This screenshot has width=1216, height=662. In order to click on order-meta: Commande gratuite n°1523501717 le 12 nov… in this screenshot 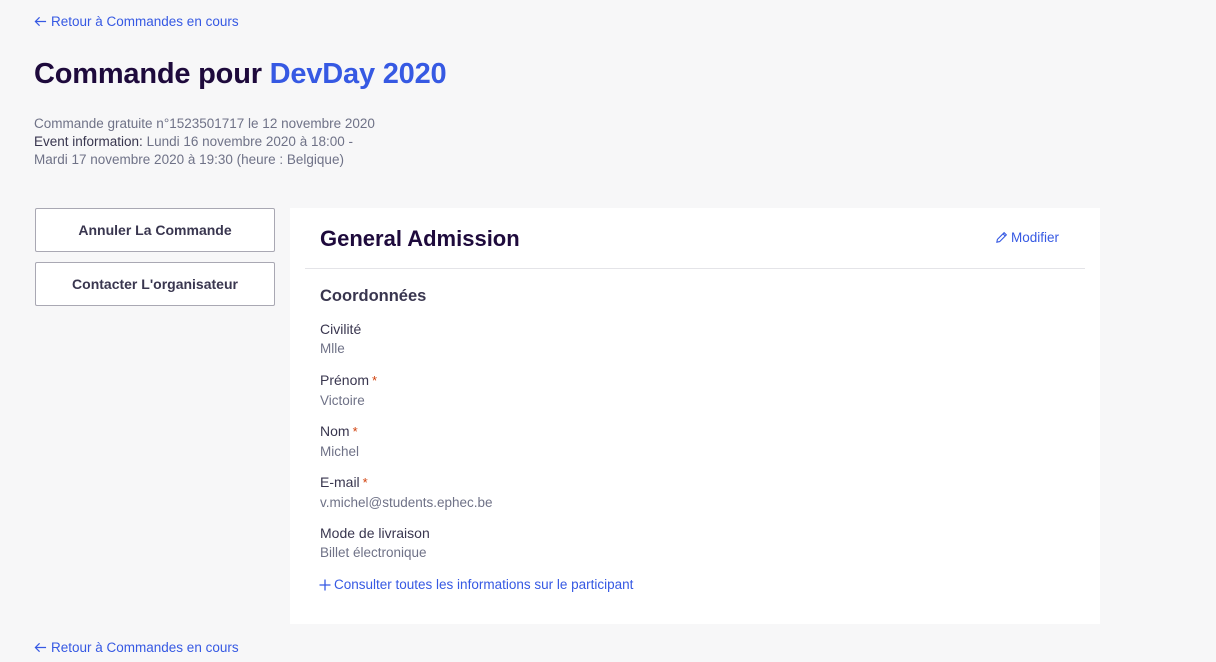, I will do `click(204, 142)`.